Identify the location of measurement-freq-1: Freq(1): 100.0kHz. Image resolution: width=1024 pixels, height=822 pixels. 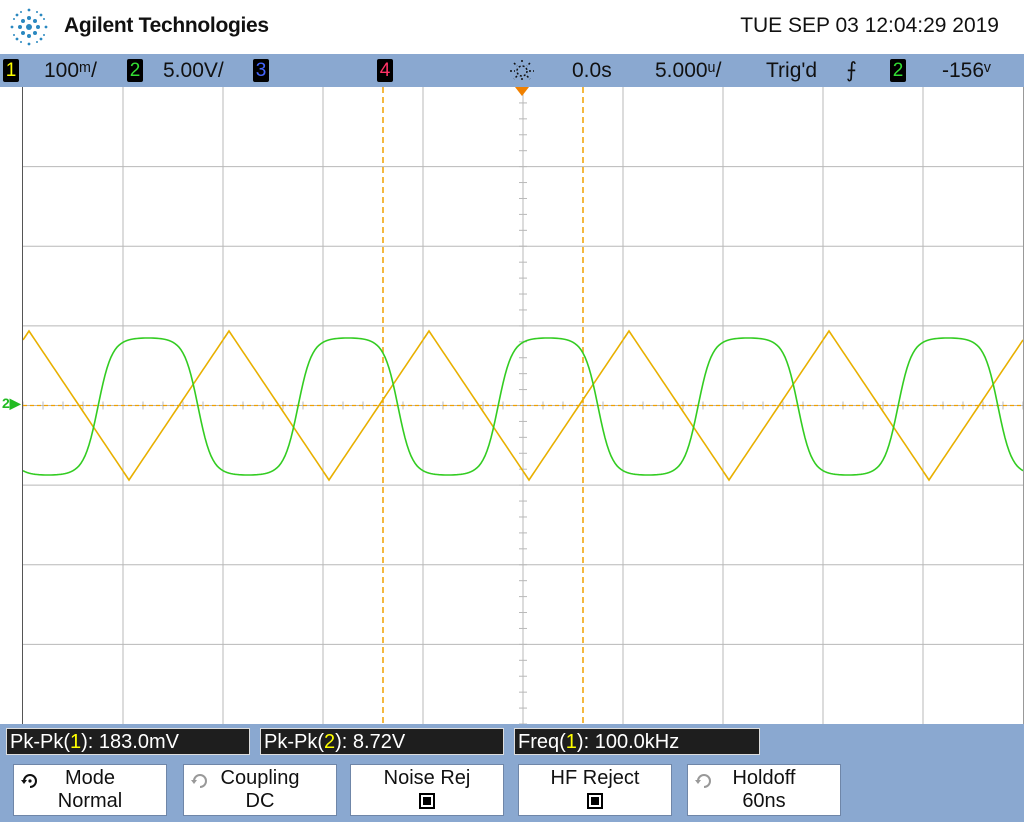
(637, 741).